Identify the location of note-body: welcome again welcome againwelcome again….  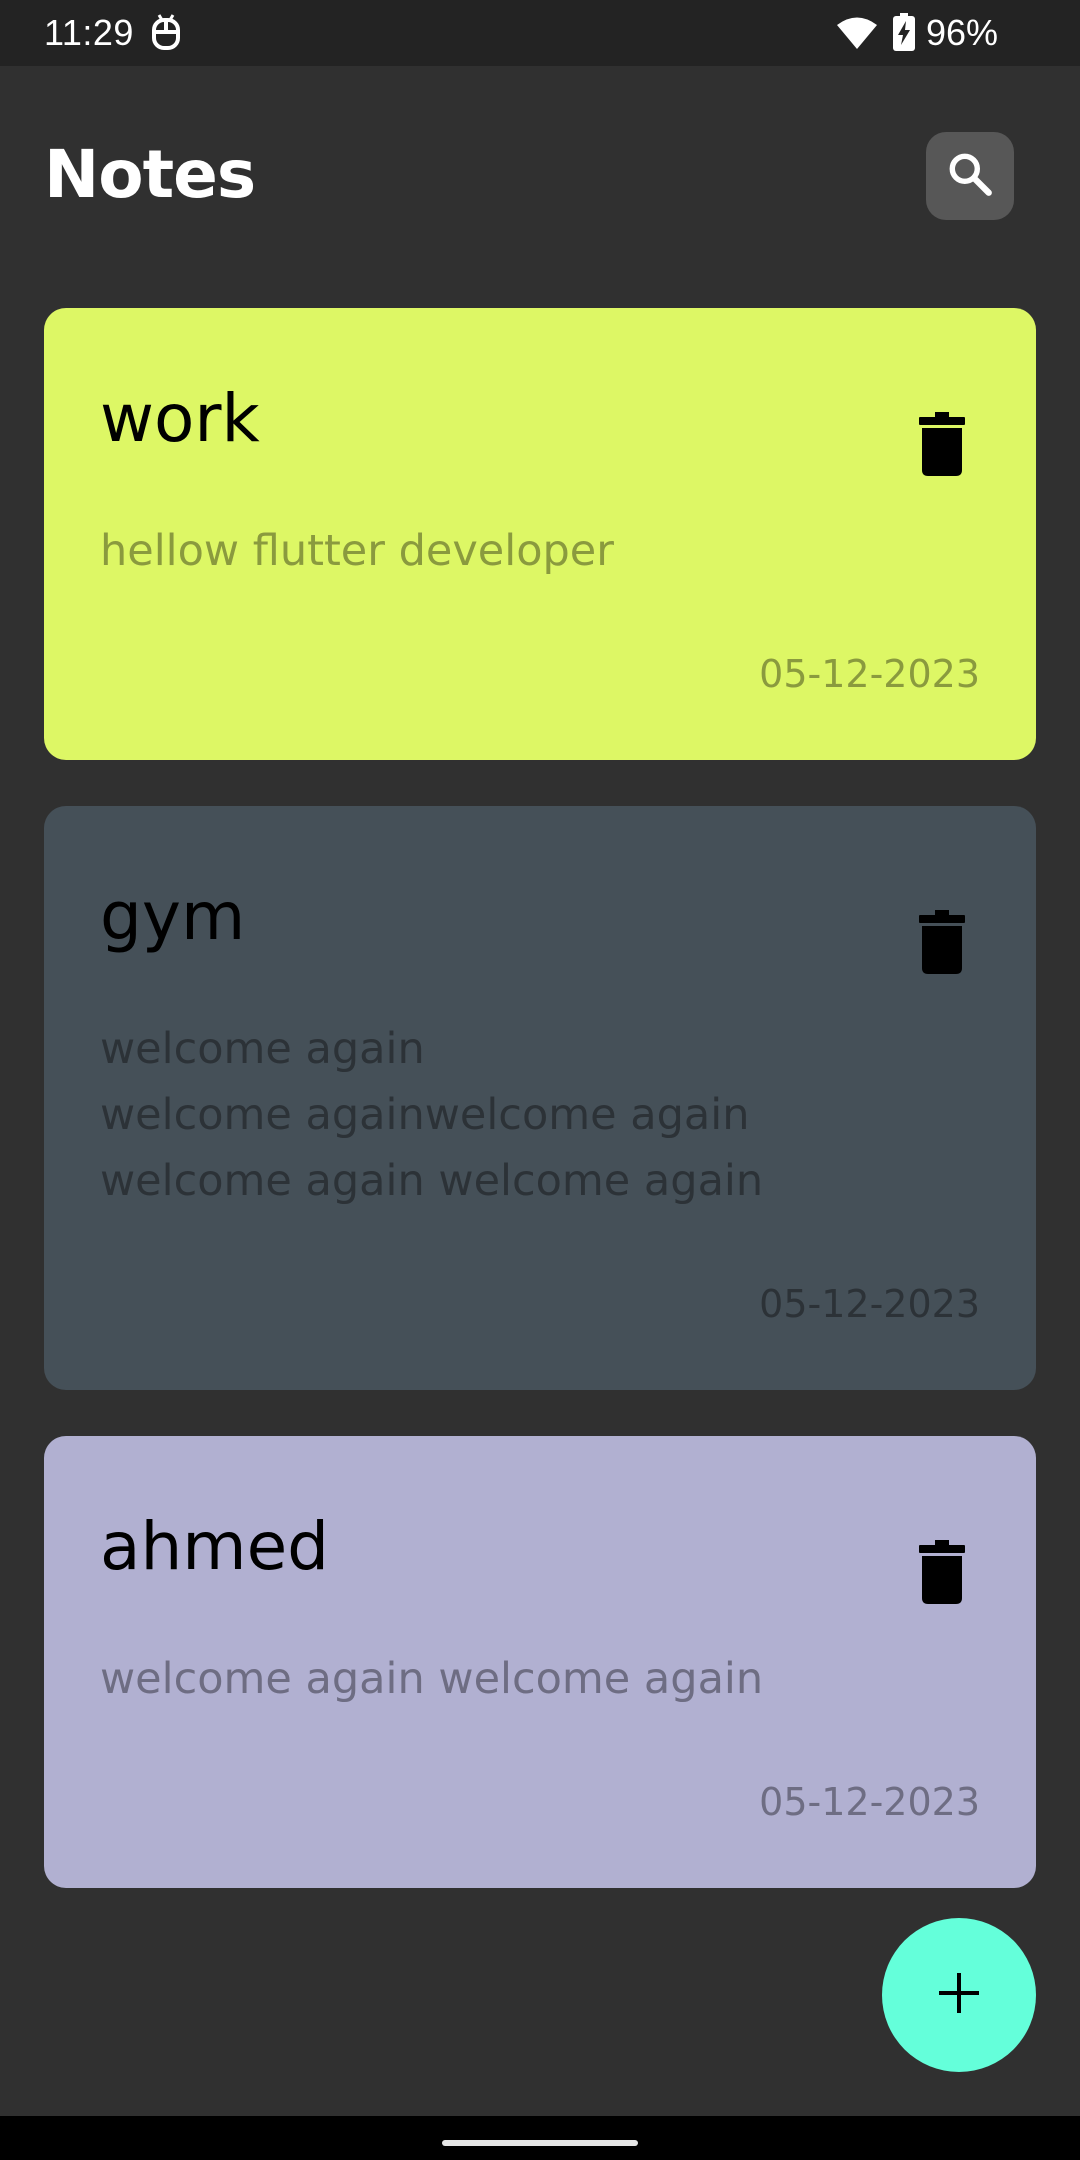
(431, 1115).